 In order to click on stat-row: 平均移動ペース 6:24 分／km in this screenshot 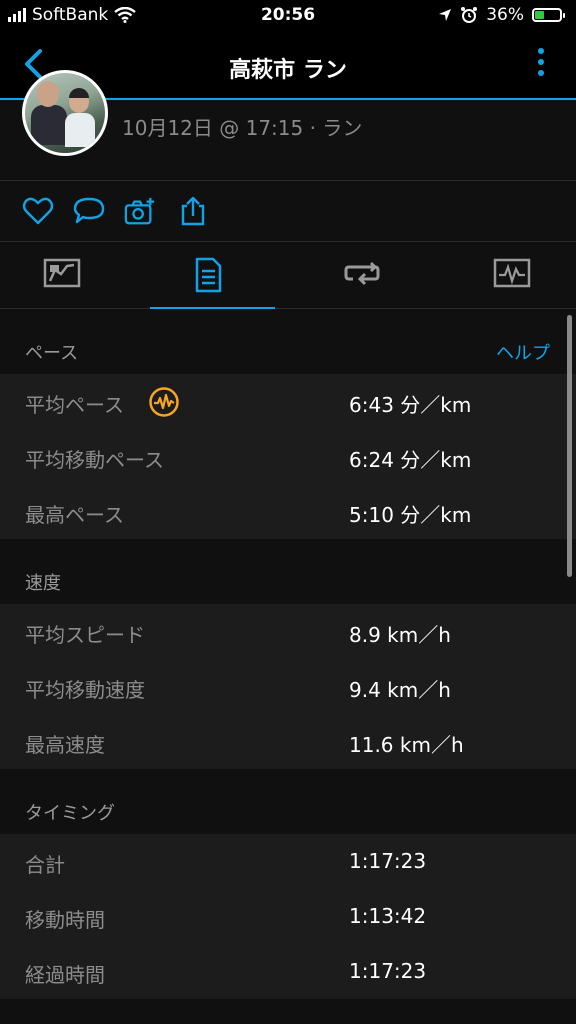, I will do `click(288, 456)`.